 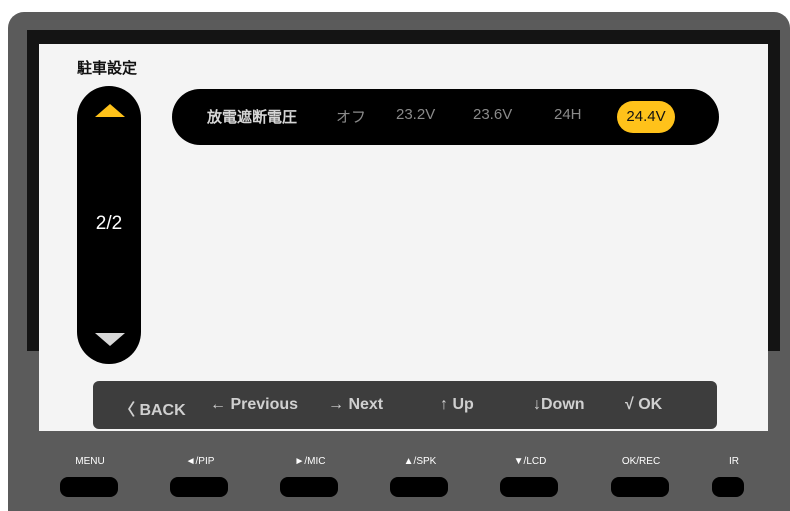 I want to click on up-button: ↑ Up, so click(x=457, y=405).